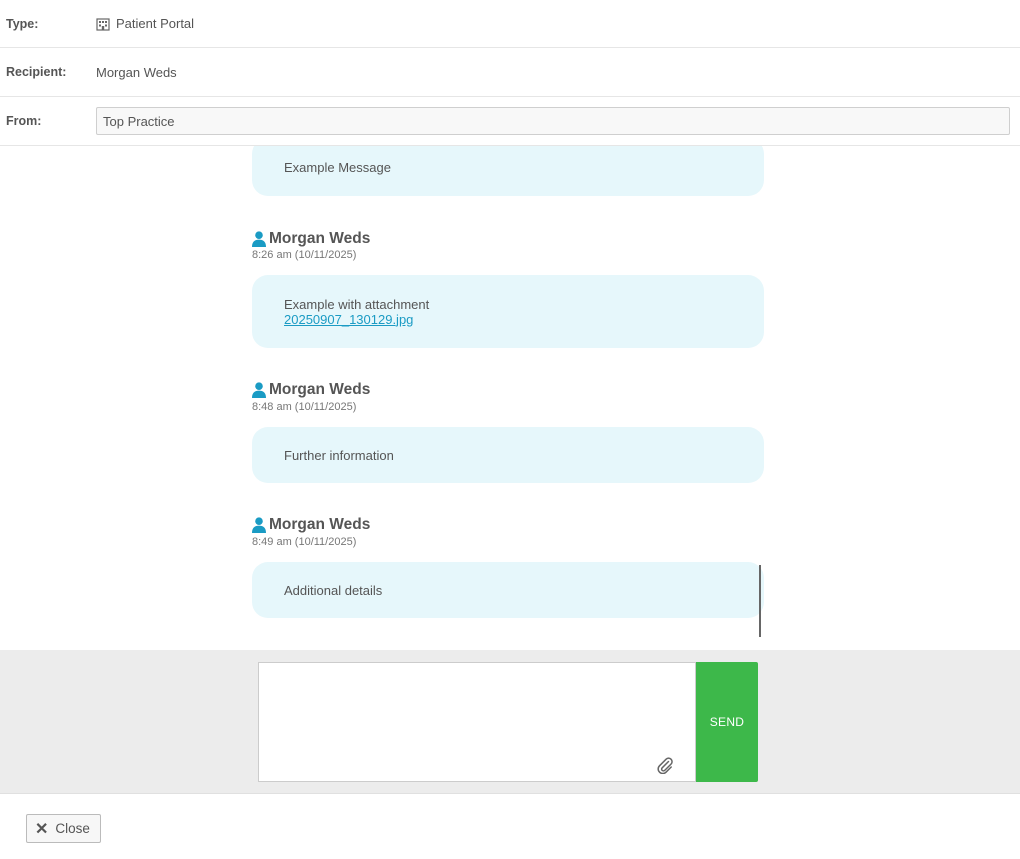  Describe the element at coordinates (103, 24) in the screenshot. I see `building-icon` at that location.